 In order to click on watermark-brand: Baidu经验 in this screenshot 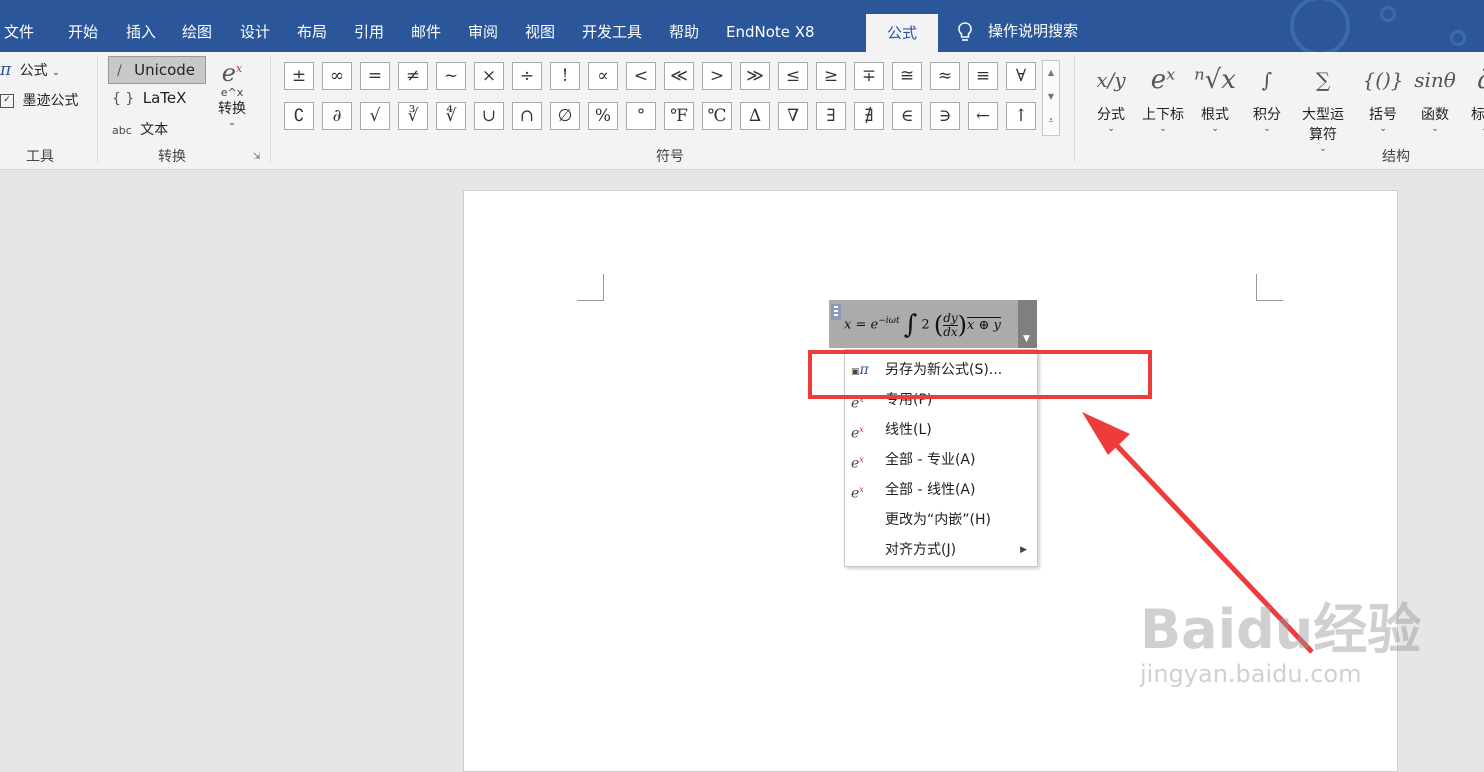, I will do `click(1281, 629)`.